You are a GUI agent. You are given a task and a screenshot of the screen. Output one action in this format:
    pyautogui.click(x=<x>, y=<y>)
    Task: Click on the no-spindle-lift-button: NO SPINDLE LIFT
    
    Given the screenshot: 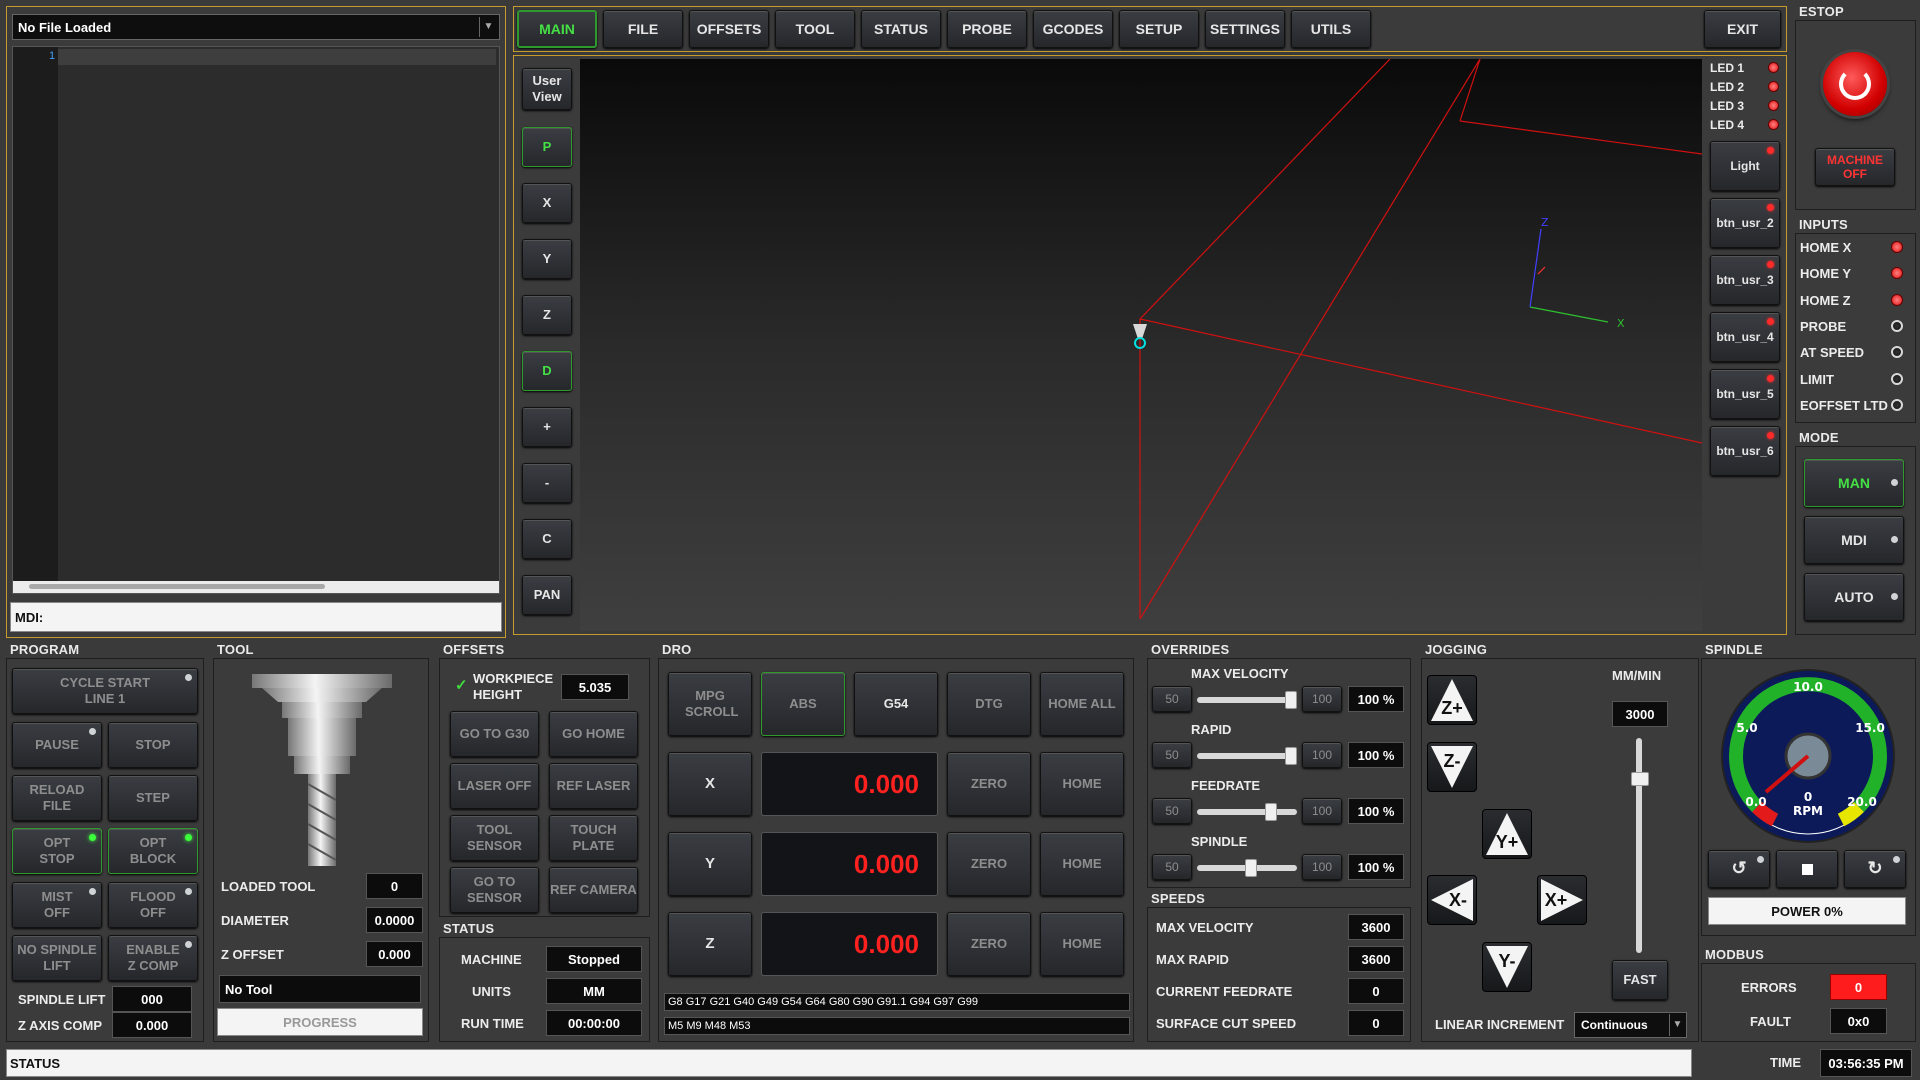 What is the action you would take?
    pyautogui.click(x=57, y=958)
    